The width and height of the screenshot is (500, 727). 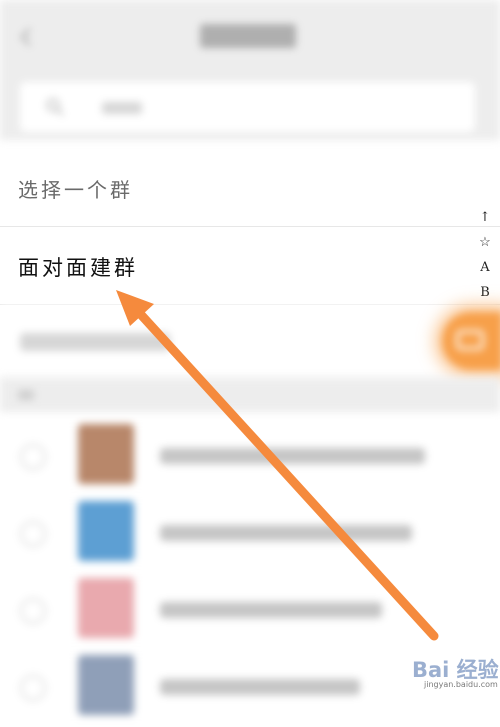 What do you see at coordinates (248, 36) in the screenshot?
I see `page-title` at bounding box center [248, 36].